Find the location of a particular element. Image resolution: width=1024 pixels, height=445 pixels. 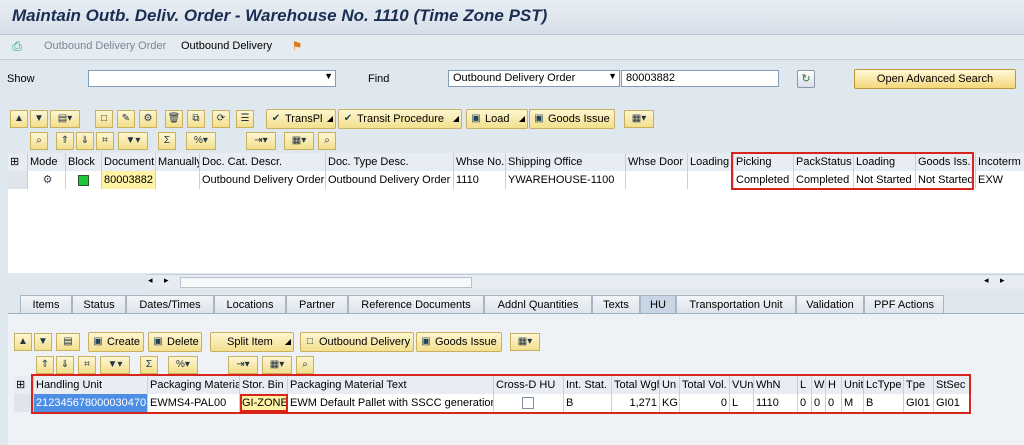

tab-texts: Texts is located at coordinates (616, 304).